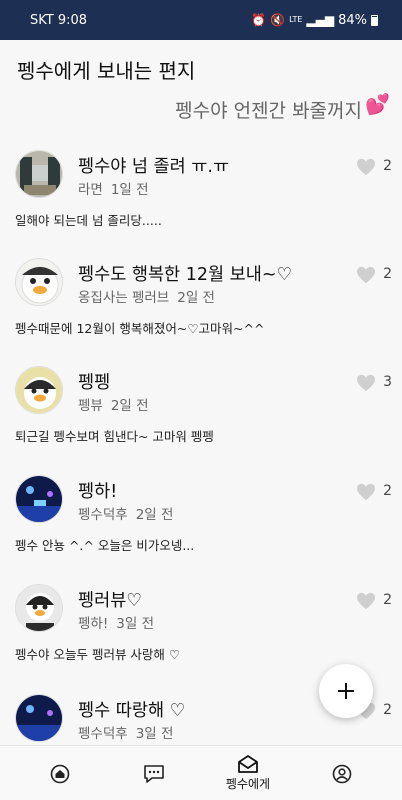  I want to click on status-icons: ⏰ 🔇 LTE ▂▄▆ 84%, so click(314, 20).